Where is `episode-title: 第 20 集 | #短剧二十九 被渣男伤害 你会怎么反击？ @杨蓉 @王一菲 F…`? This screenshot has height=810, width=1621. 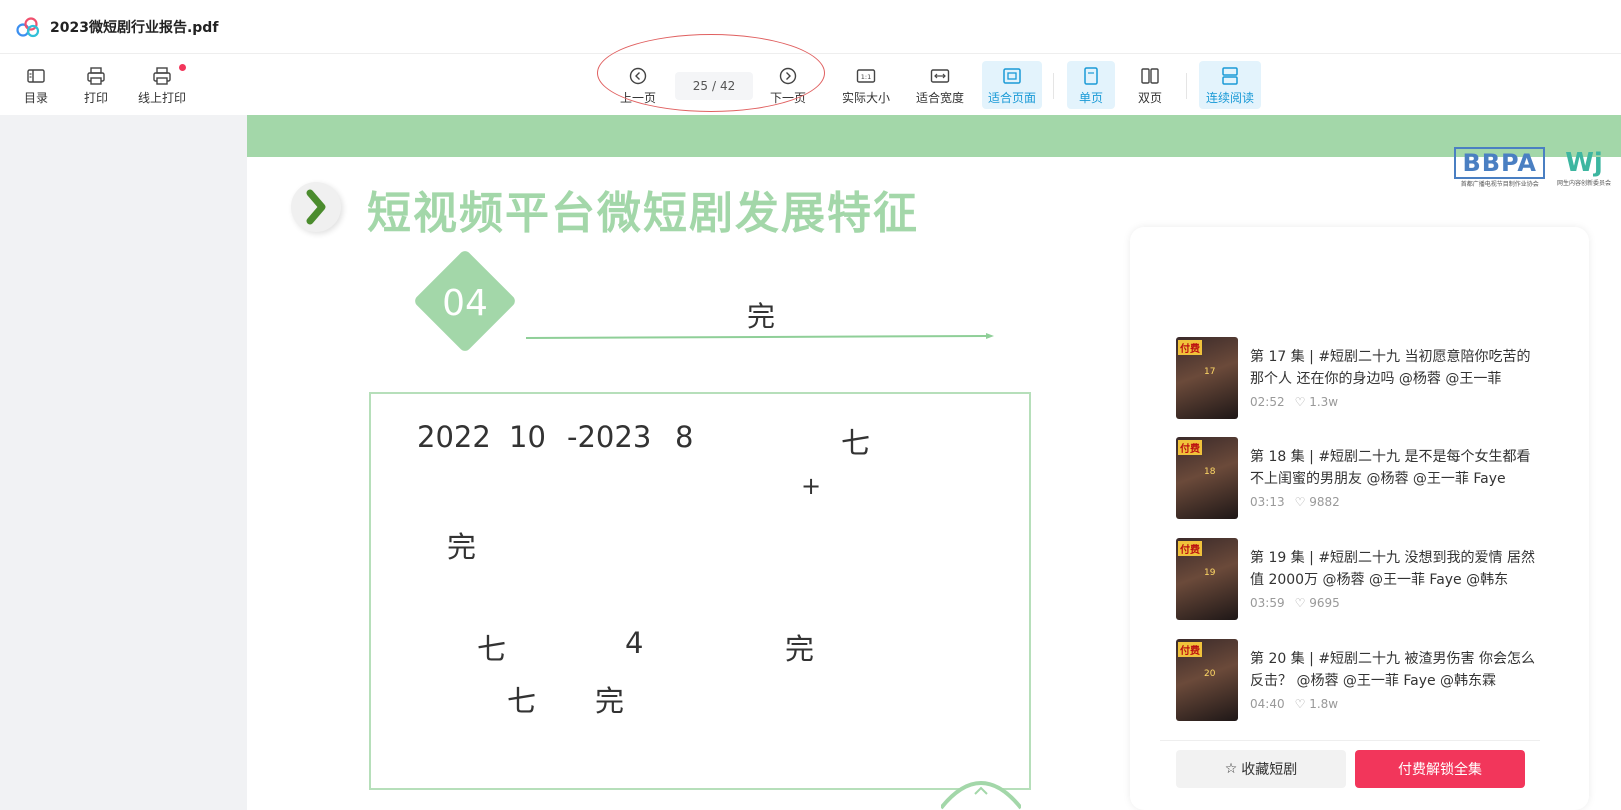 episode-title: 第 20 集 | #短剧二十九 被渣男伤害 你会怎么反击？ @杨蓉 @王一菲 F… is located at coordinates (1392, 670).